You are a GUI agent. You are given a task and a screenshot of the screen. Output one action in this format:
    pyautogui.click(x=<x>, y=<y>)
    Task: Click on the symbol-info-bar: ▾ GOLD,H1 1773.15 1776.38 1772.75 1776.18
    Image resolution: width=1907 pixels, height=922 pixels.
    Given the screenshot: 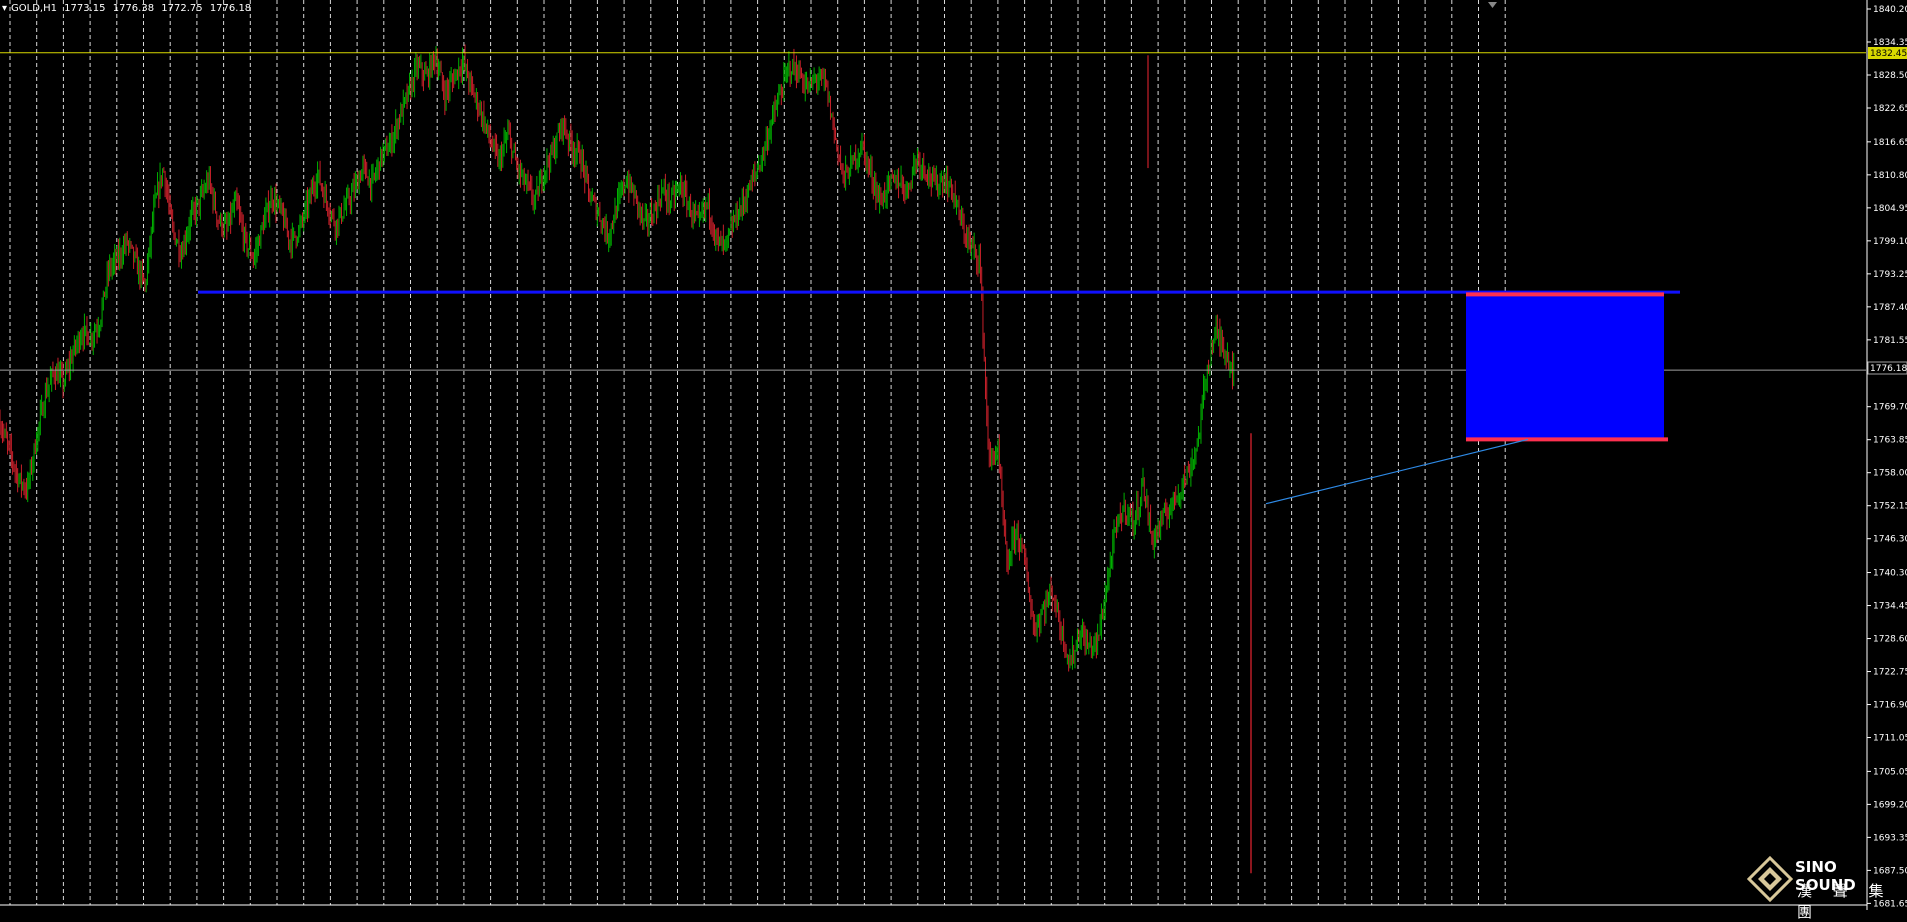 What is the action you would take?
    pyautogui.click(x=128, y=8)
    